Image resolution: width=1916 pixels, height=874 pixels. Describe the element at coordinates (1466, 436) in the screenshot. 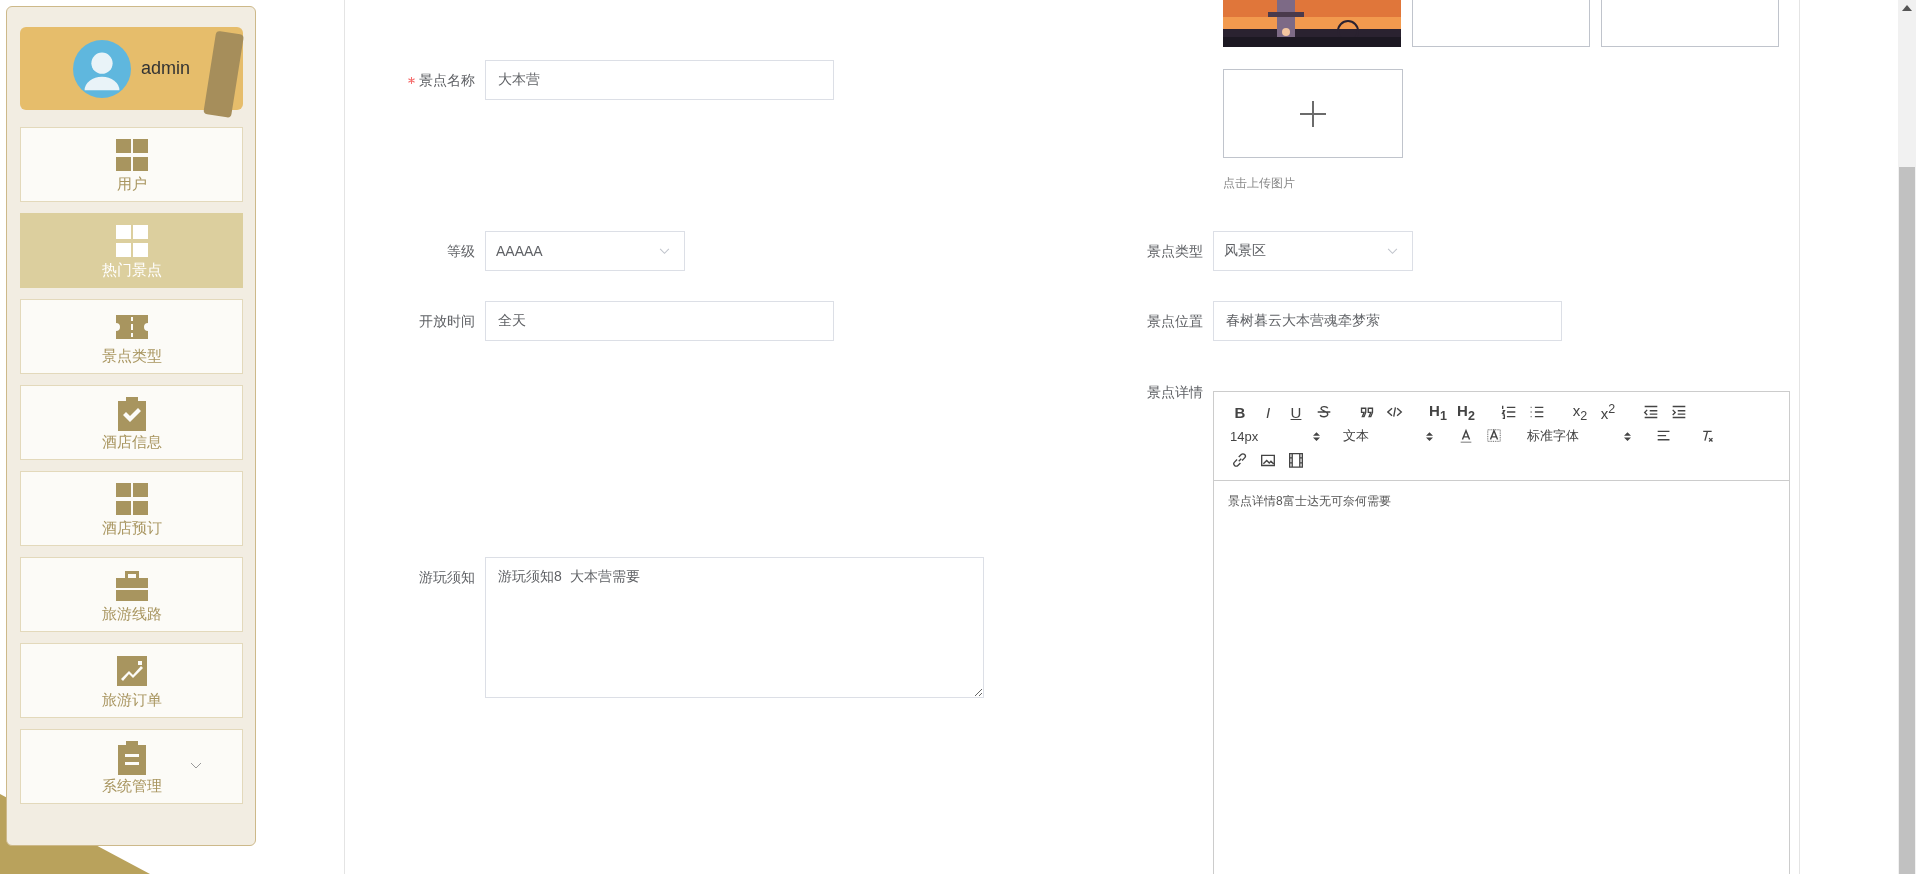

I see `letter-underline-icon` at that location.